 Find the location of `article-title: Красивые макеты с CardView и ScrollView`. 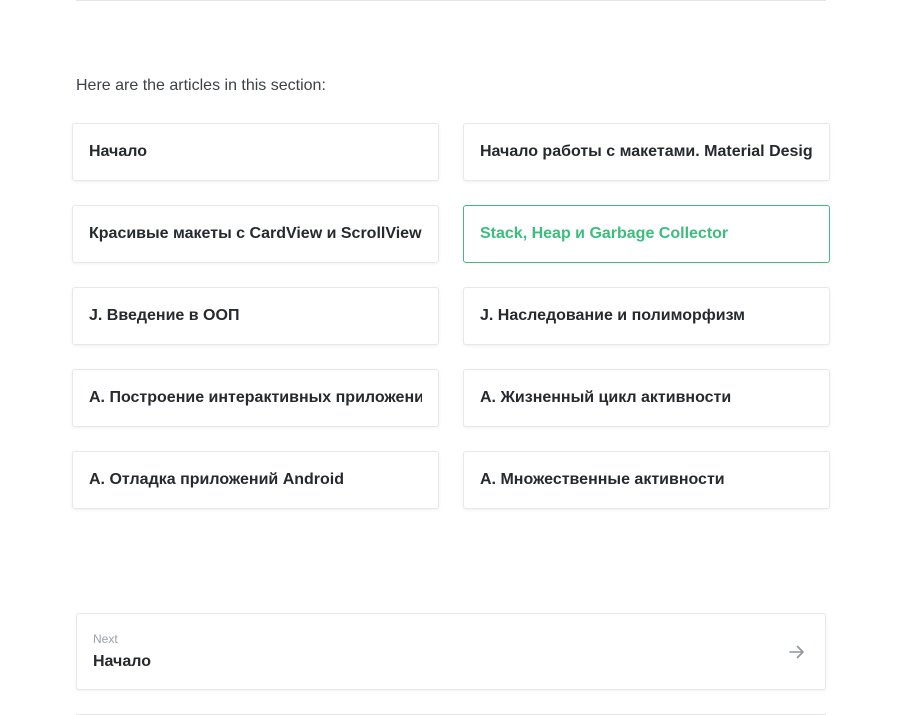

article-title: Красивые макеты с CardView и ScrollView is located at coordinates (255, 233).